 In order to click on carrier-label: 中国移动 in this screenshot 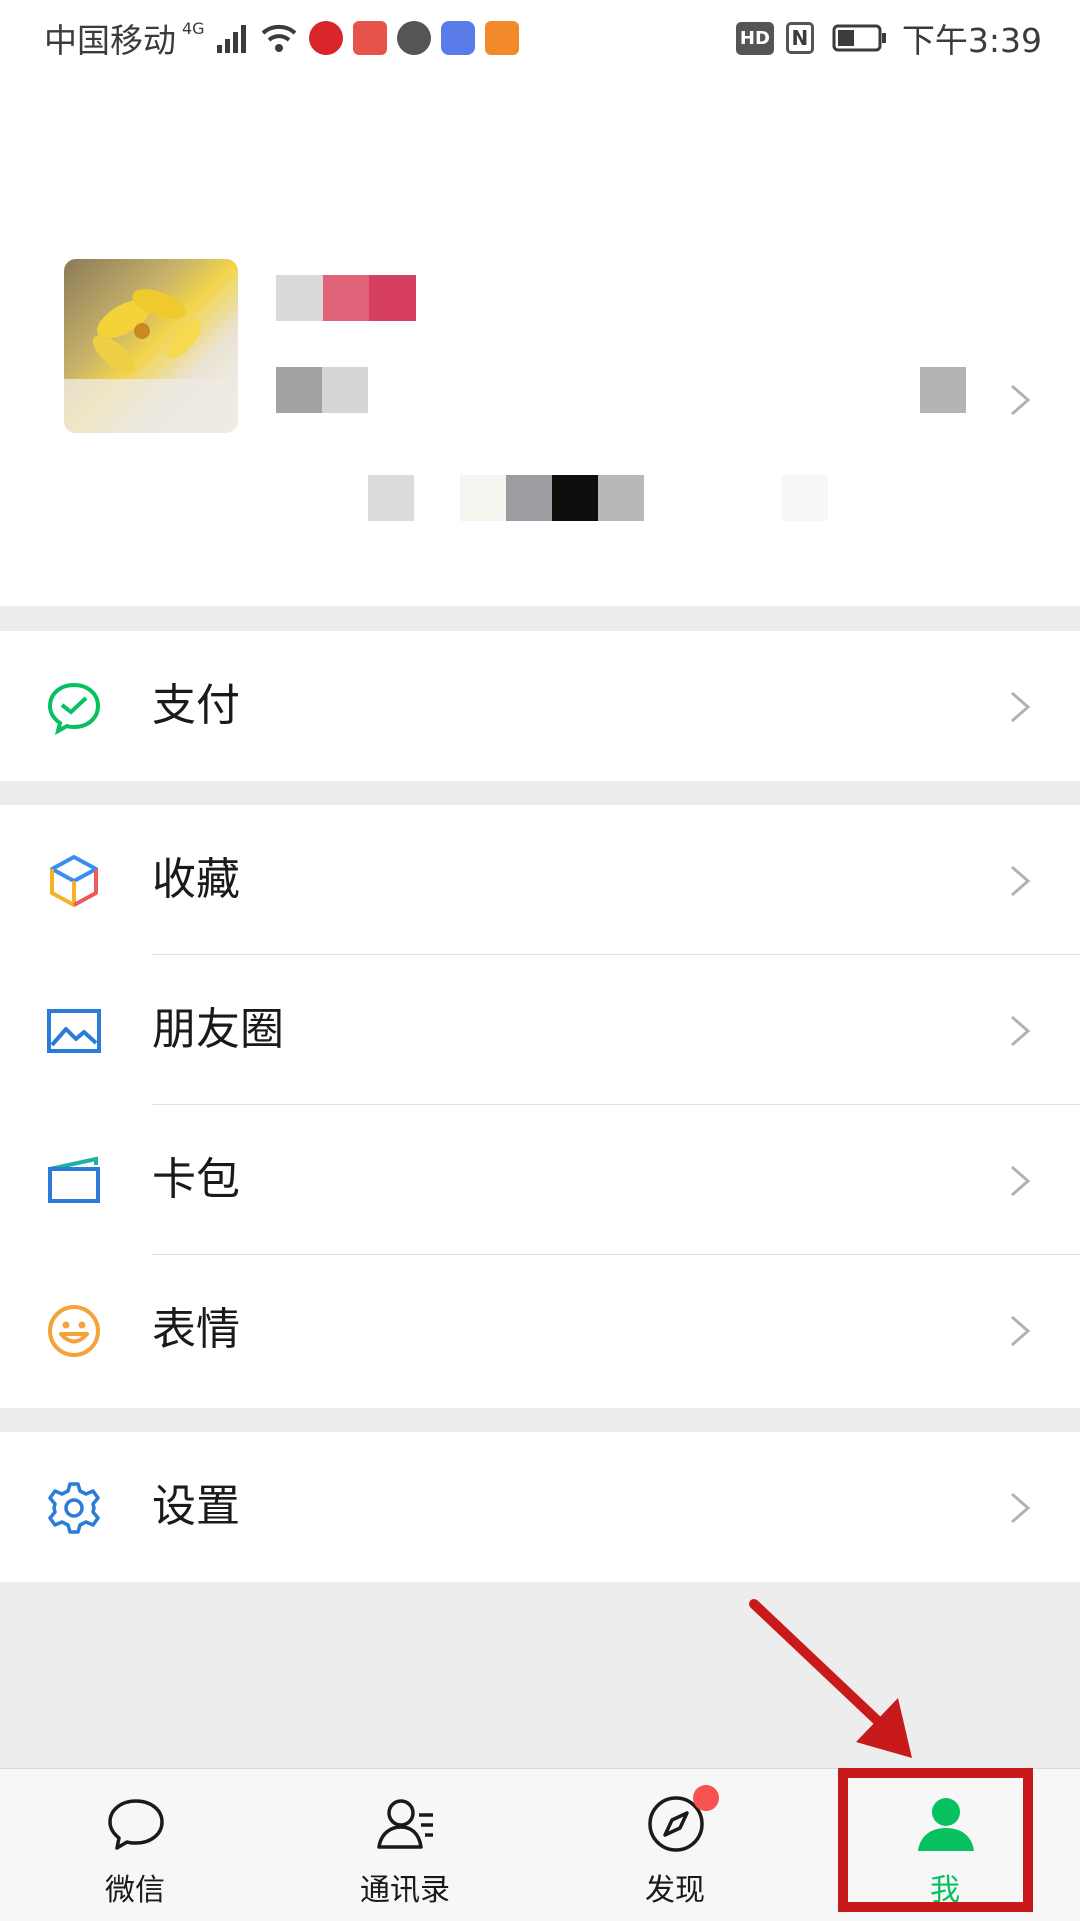, I will do `click(110, 40)`.